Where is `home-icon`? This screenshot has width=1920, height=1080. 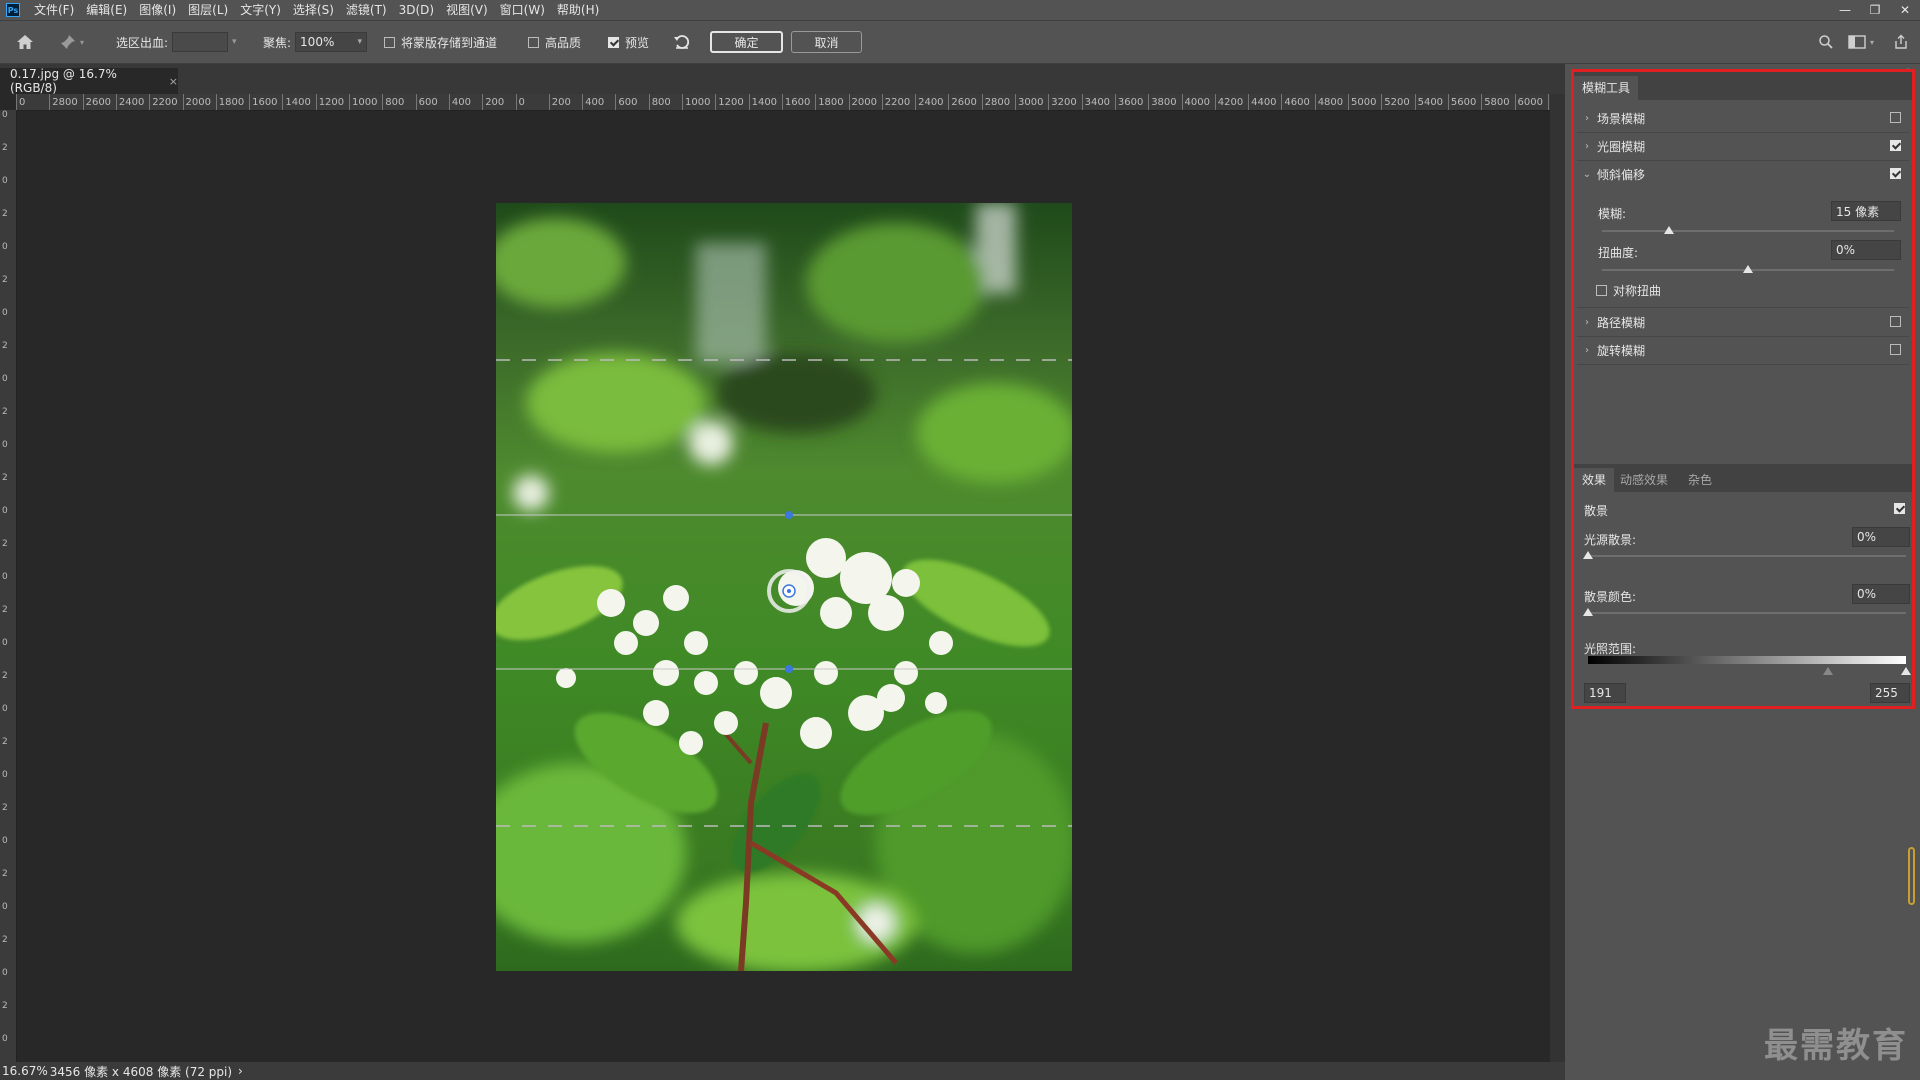 home-icon is located at coordinates (25, 42).